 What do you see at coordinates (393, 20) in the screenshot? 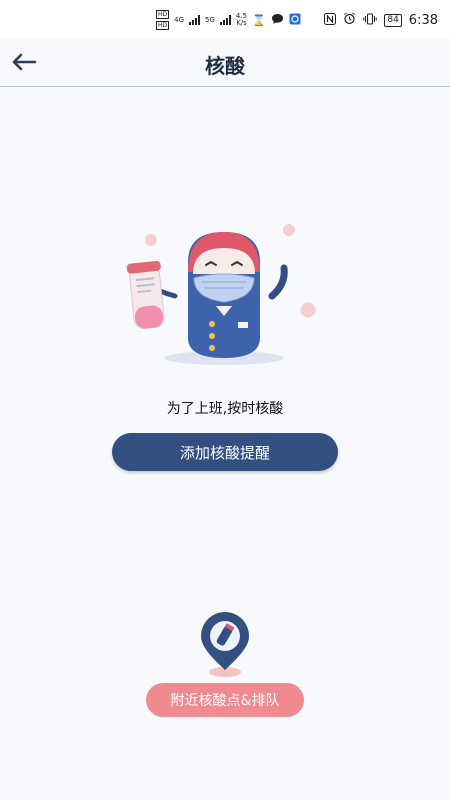
I see `battery-indicator: 84` at bounding box center [393, 20].